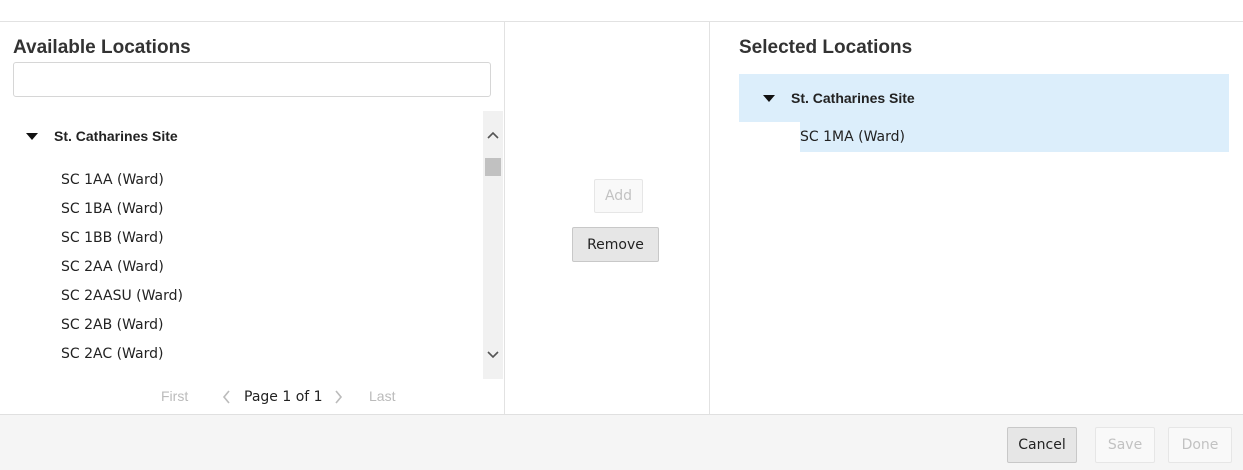 The width and height of the screenshot is (1243, 470). I want to click on selected-site-label: St. Catharines Site, so click(853, 98).